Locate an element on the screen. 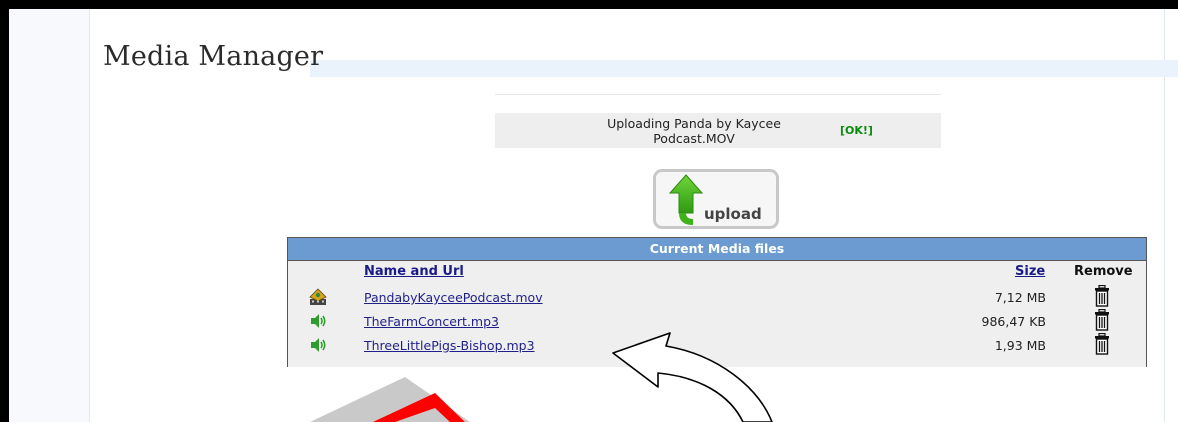 The width and height of the screenshot is (1178, 422). media-file-link: TheFarmConcert.mp3 is located at coordinates (431, 321).